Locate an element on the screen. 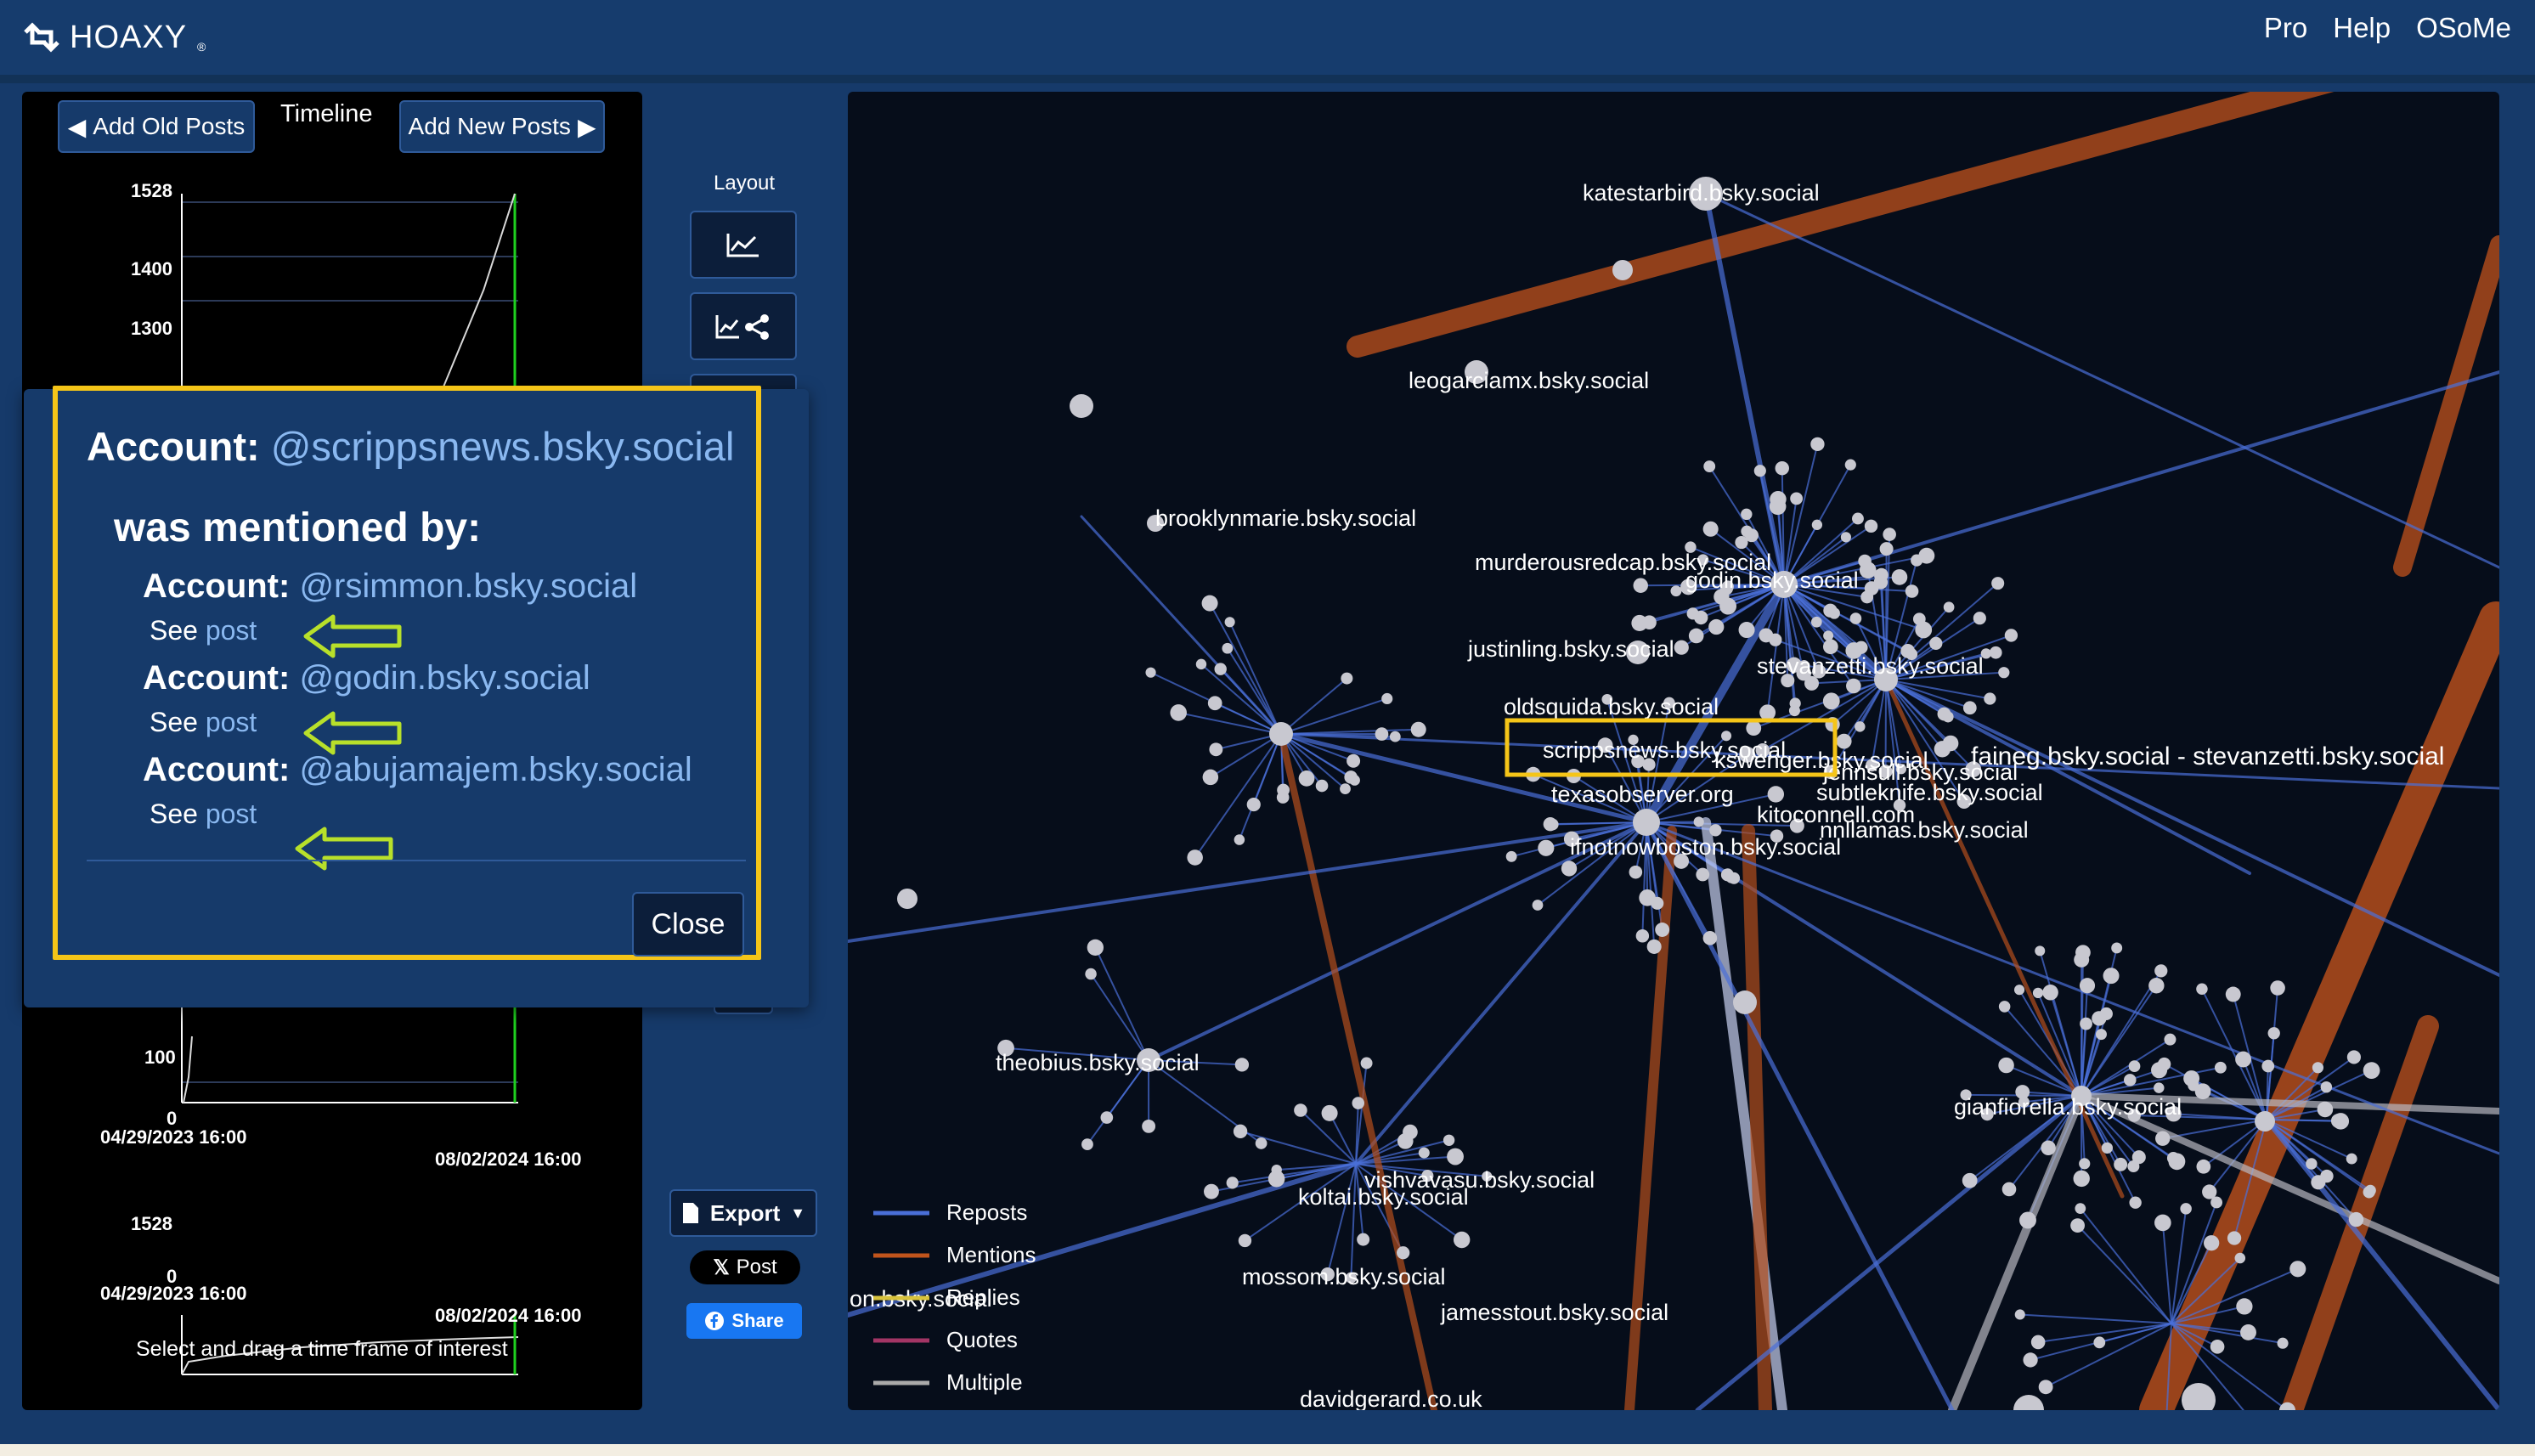  post-link: post is located at coordinates (232, 722).